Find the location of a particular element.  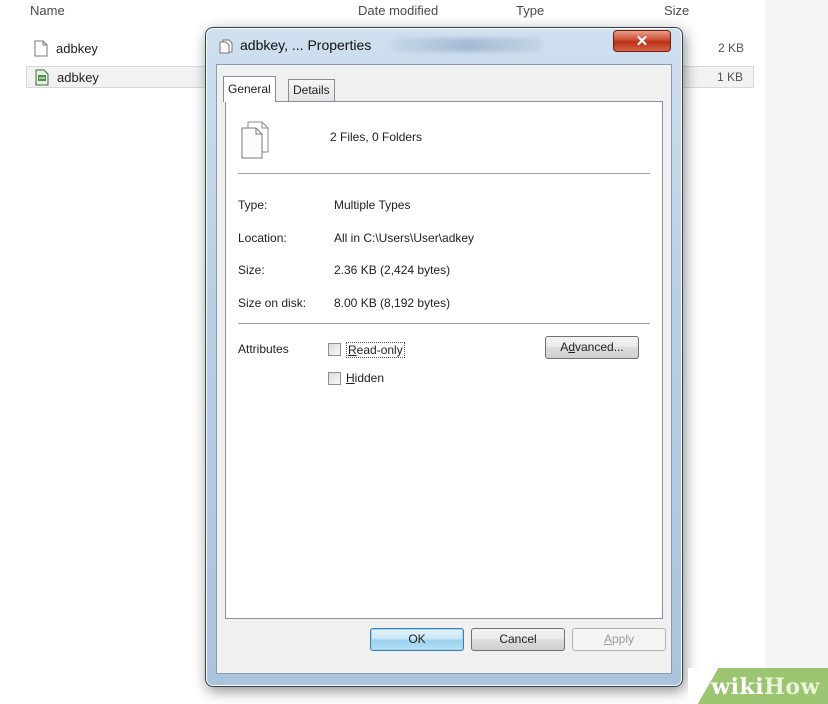

ok-label: OK is located at coordinates (417, 639).